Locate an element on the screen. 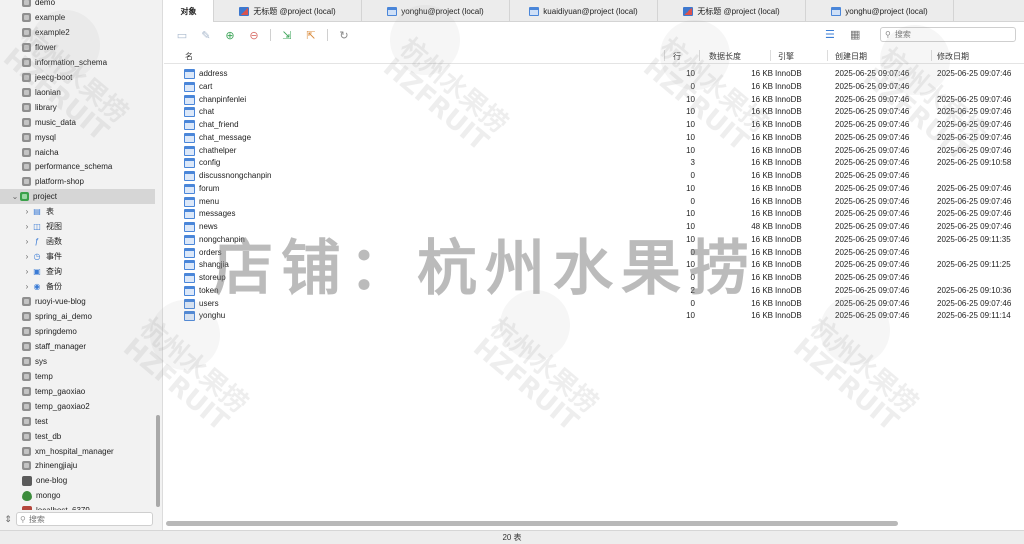 This screenshot has height=544, width=1024. table-row: cart 0 16 KB InnoDB 2025-06-25 09:07:46 is located at coordinates (594, 87).